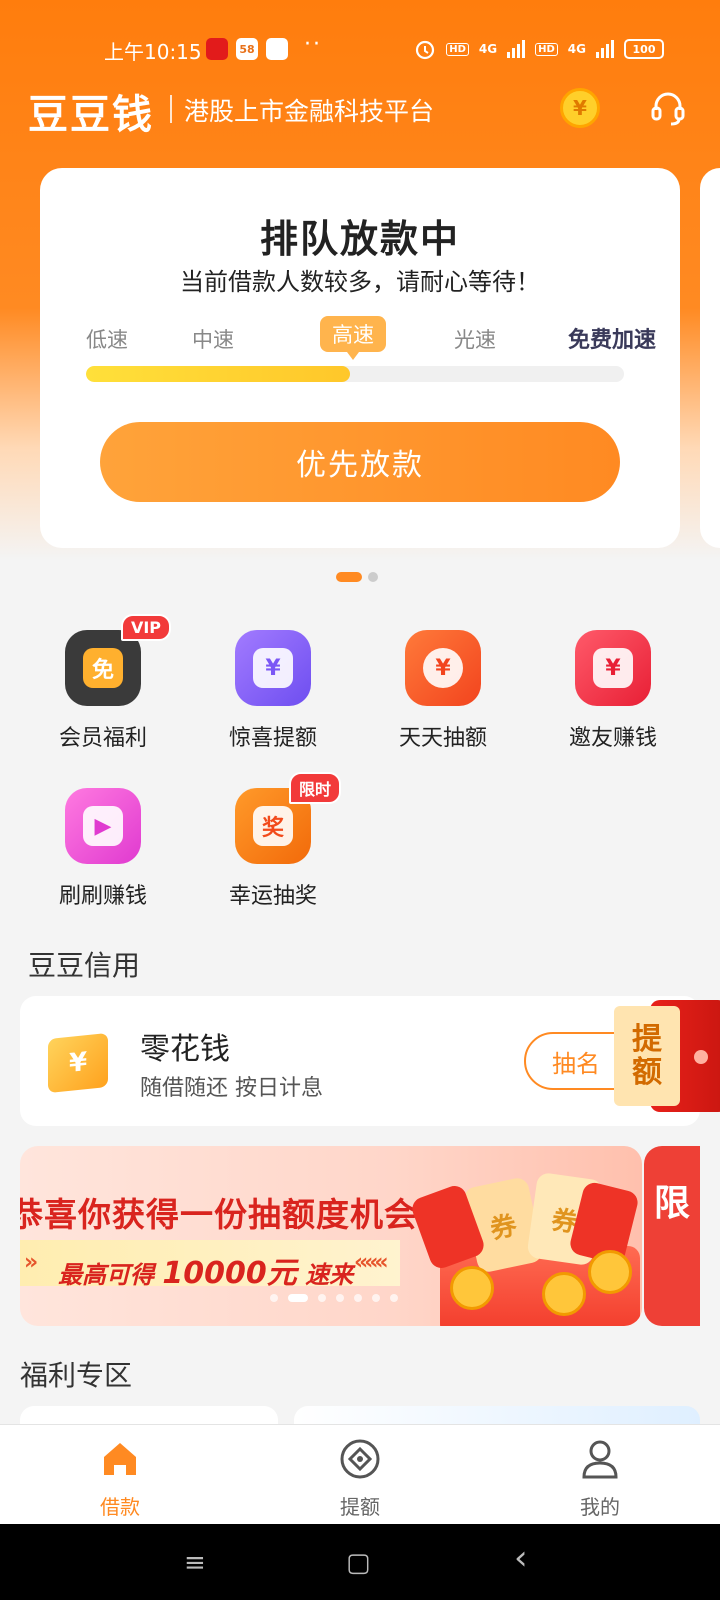 Image resolution: width=720 pixels, height=1600 pixels. Describe the element at coordinates (647, 1072) in the screenshot. I see `raise-tag-char-2: 额` at that location.